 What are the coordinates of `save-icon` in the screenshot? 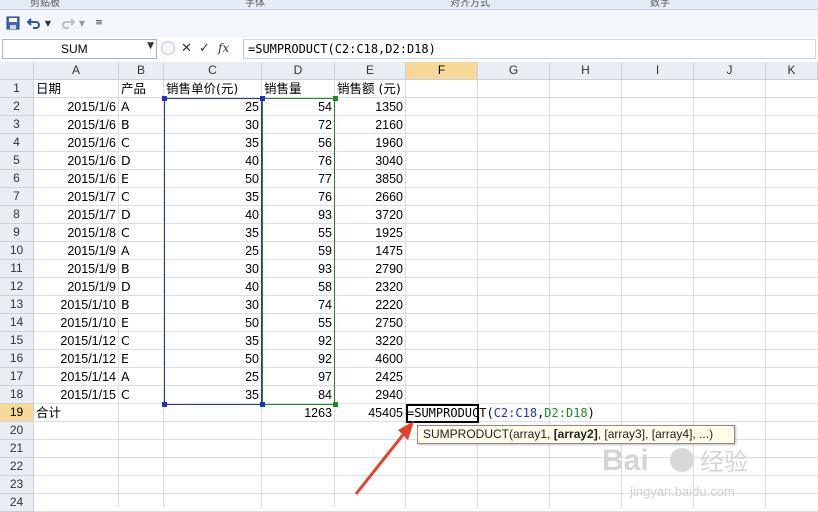 It's located at (13, 23).